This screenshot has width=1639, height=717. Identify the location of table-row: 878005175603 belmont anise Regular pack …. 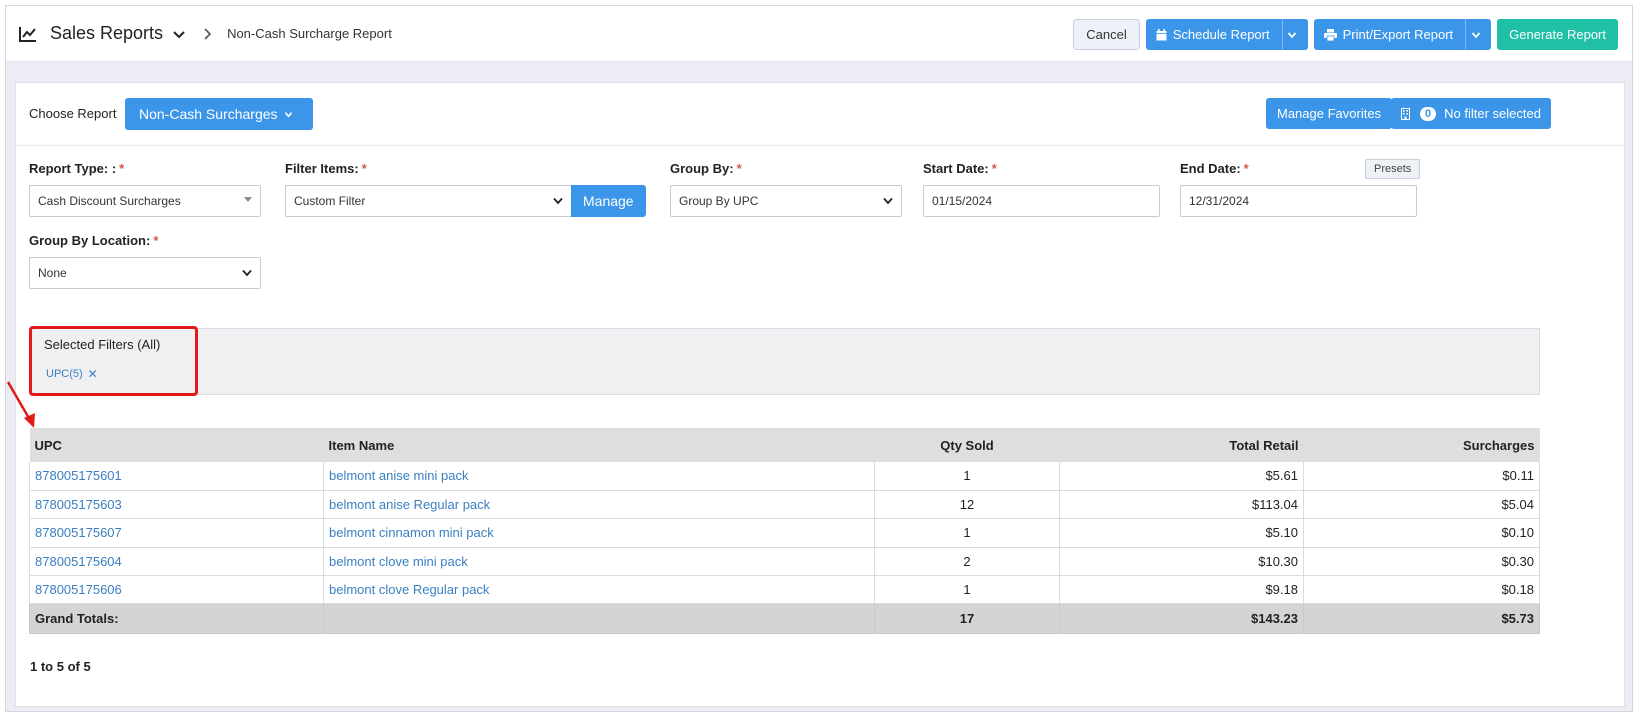
(784, 505).